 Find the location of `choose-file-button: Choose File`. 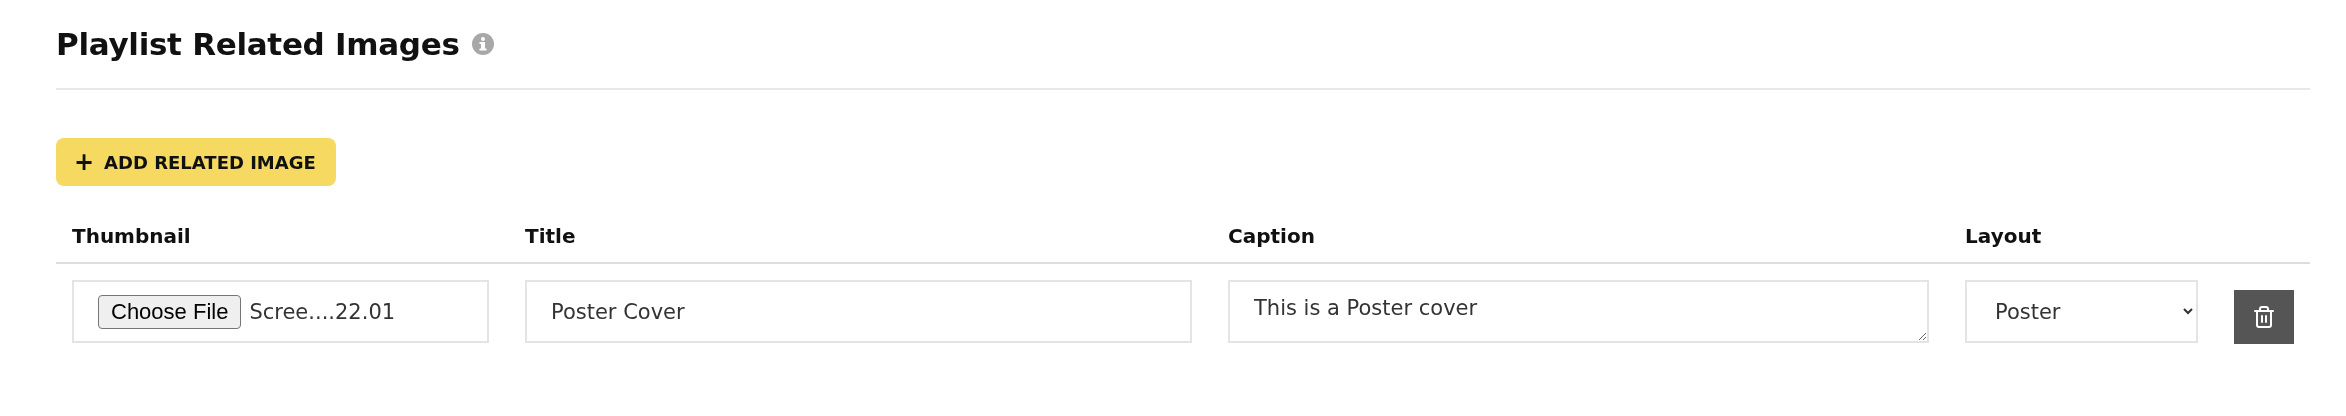

choose-file-button: Choose File is located at coordinates (170, 311).